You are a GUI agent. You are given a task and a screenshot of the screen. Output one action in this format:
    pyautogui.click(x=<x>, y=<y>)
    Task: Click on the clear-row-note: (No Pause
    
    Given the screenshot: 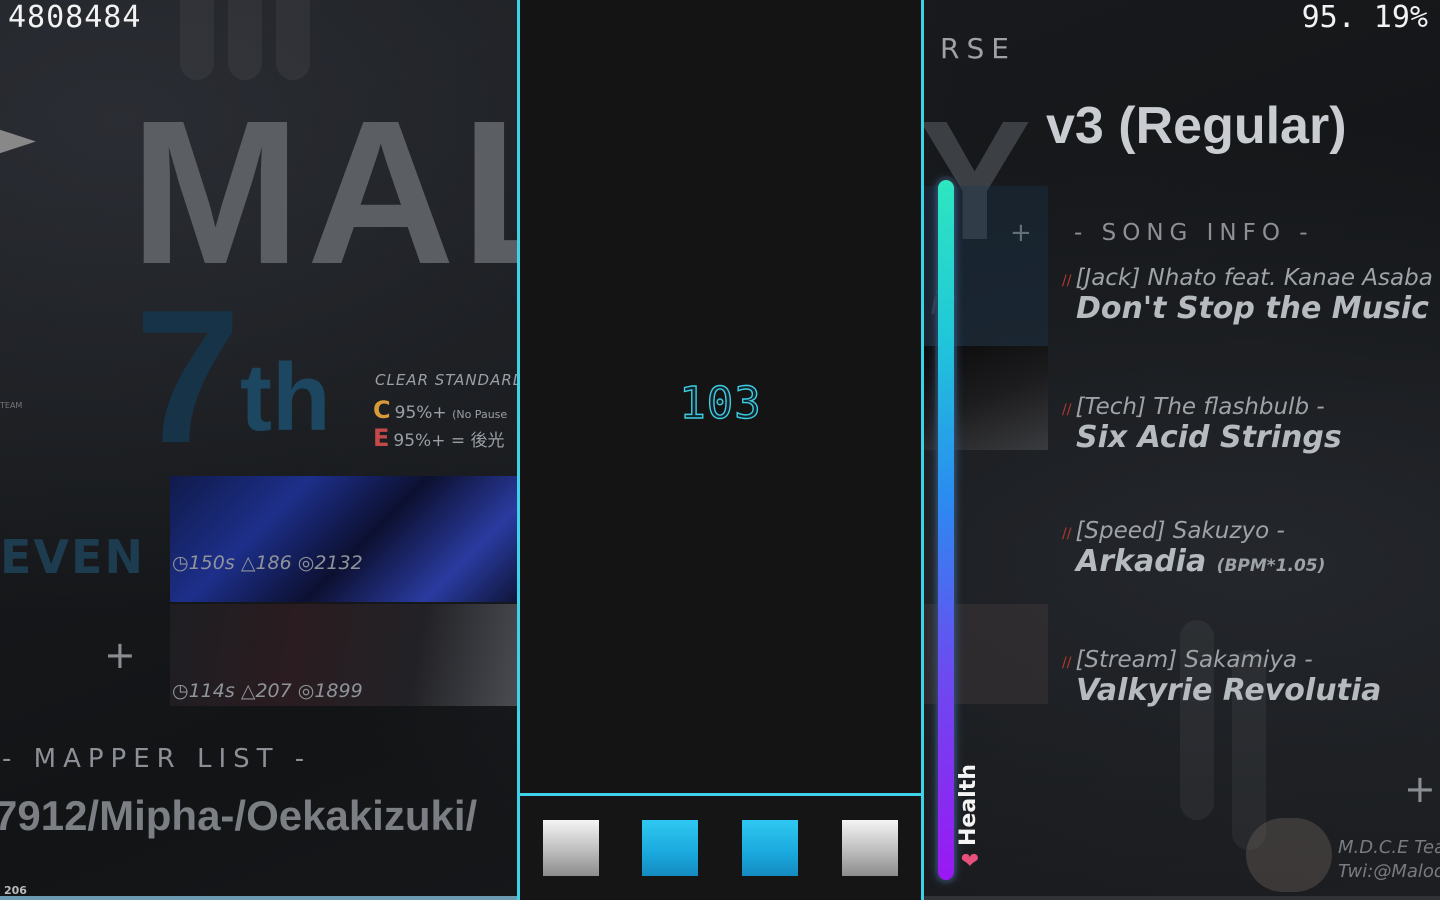 What is the action you would take?
    pyautogui.click(x=480, y=414)
    